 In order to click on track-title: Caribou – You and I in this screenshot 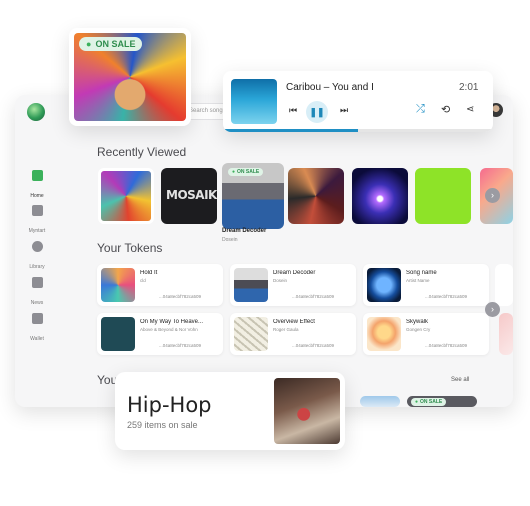, I will do `click(330, 87)`.